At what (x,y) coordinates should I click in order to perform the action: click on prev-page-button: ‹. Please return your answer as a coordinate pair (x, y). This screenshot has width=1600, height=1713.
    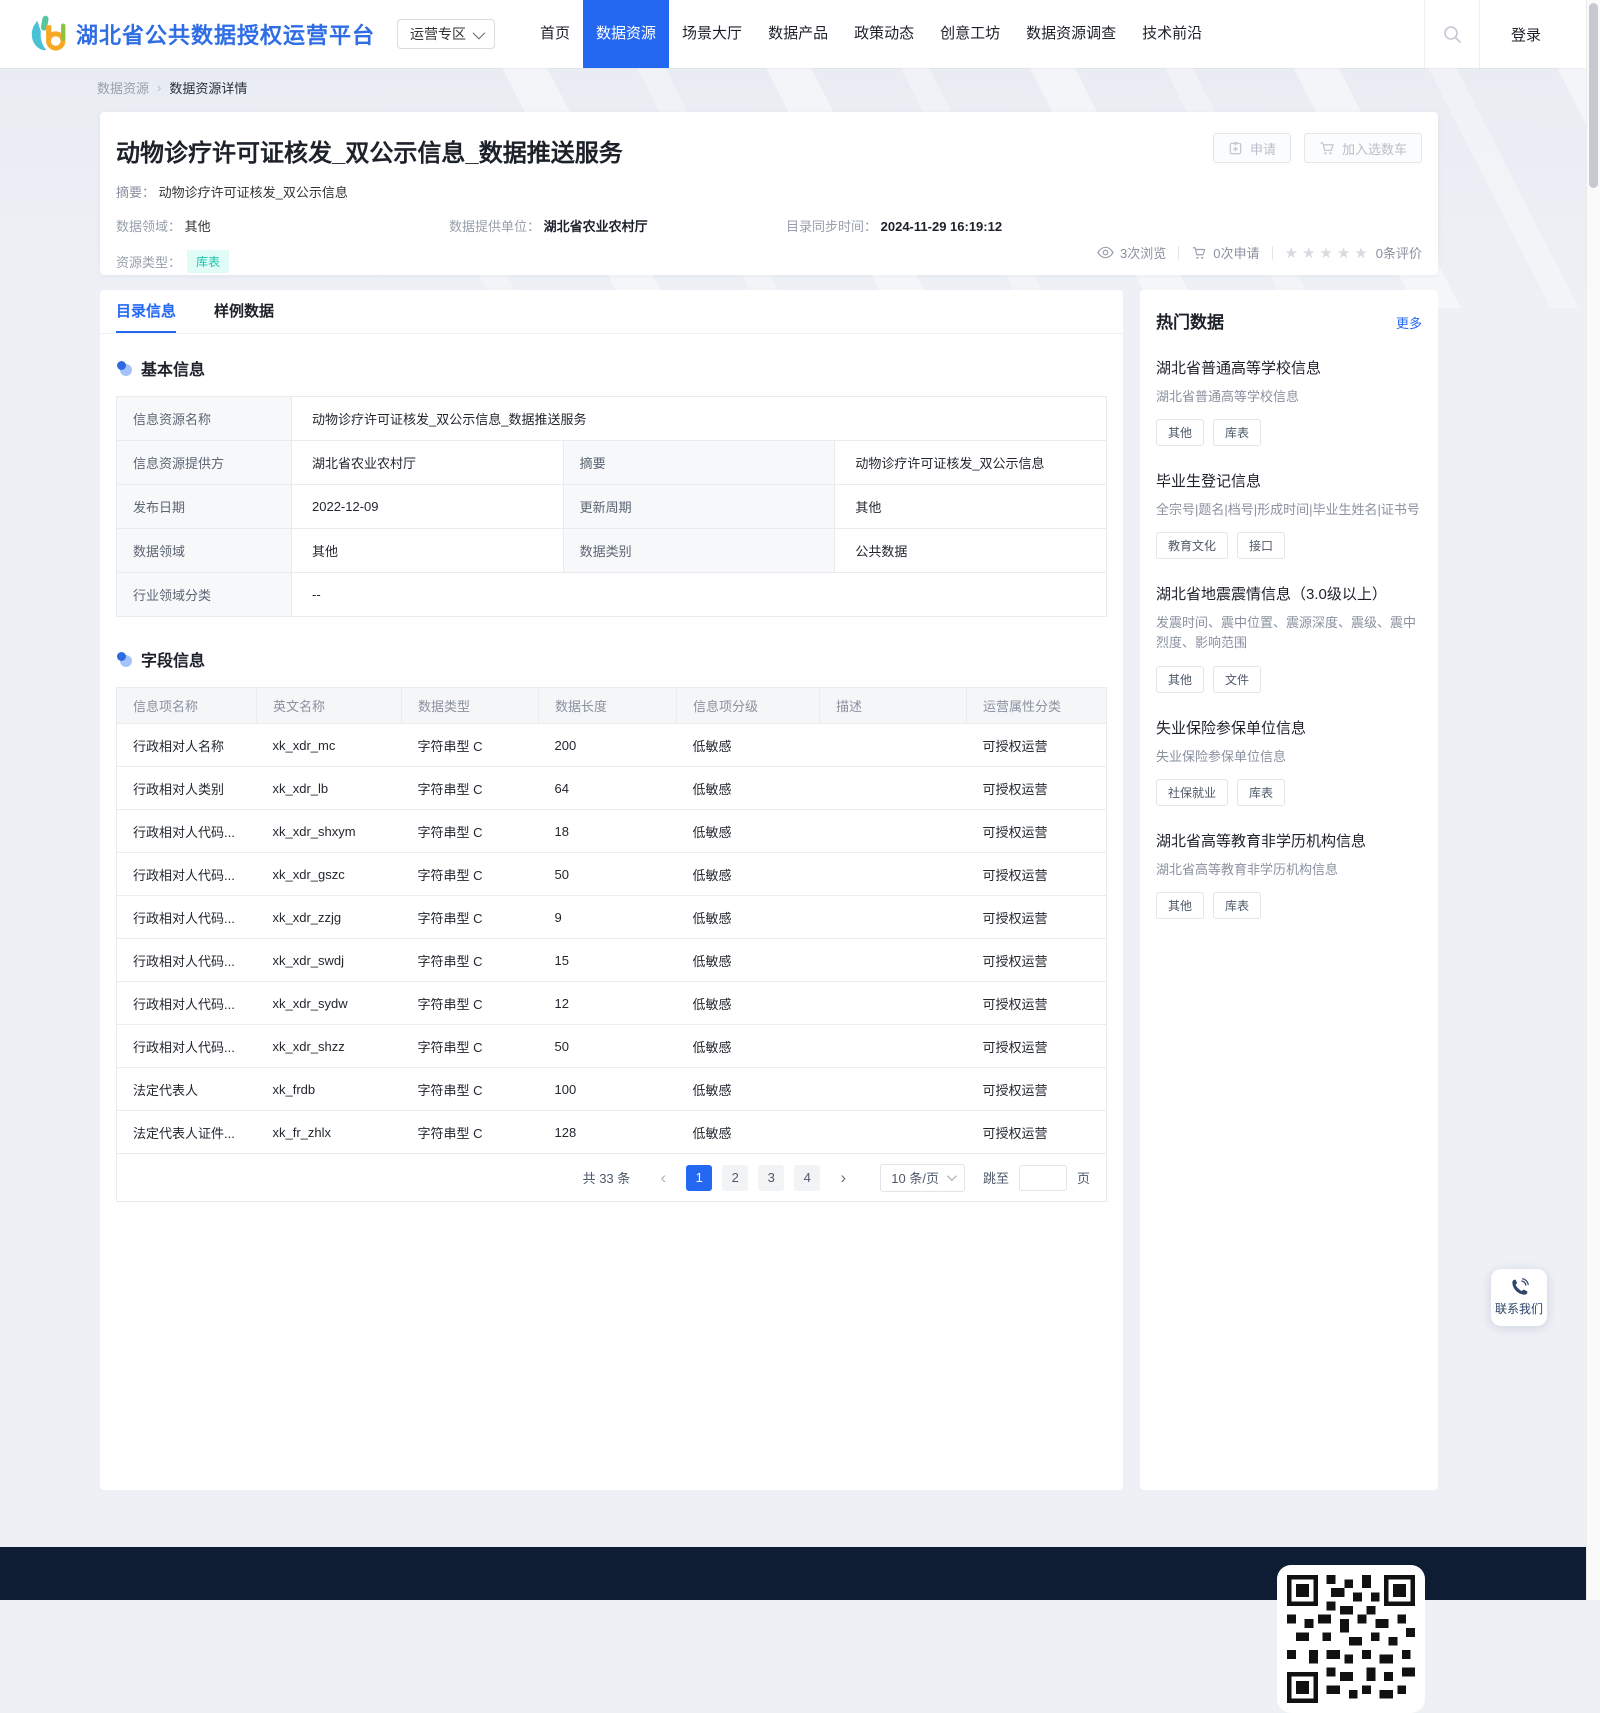
    Looking at the image, I should click on (663, 1178).